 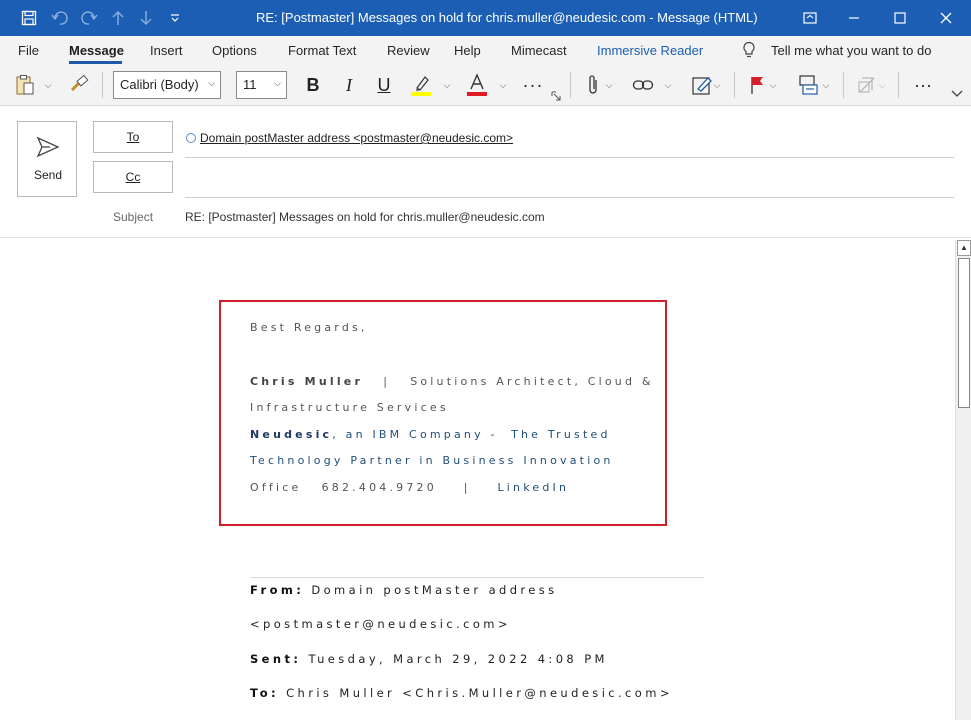 What do you see at coordinates (668, 85) in the screenshot?
I see `link-dropdown-icon: ⌵` at bounding box center [668, 85].